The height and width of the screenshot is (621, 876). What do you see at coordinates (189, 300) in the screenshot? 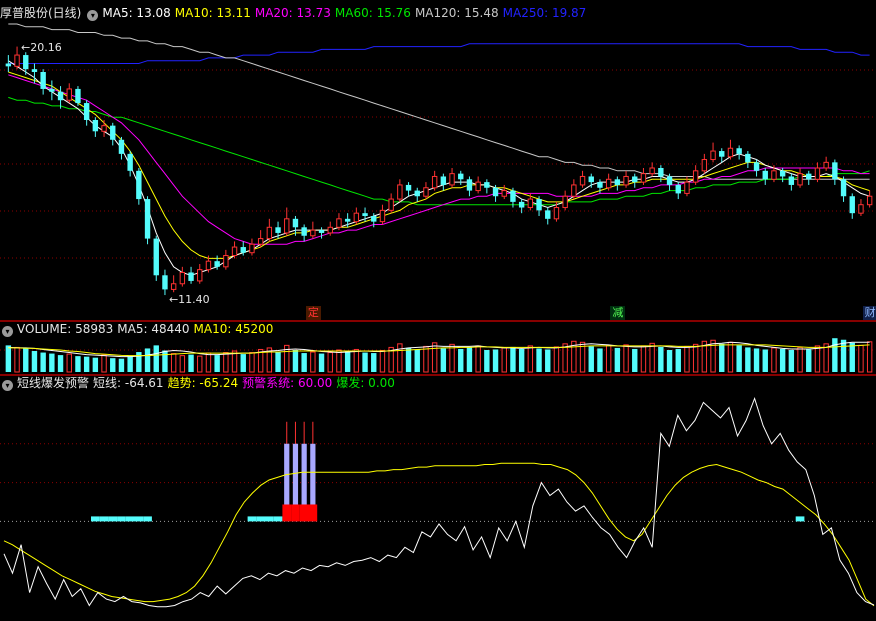
I see `low-price-annotation: ←11.40` at bounding box center [189, 300].